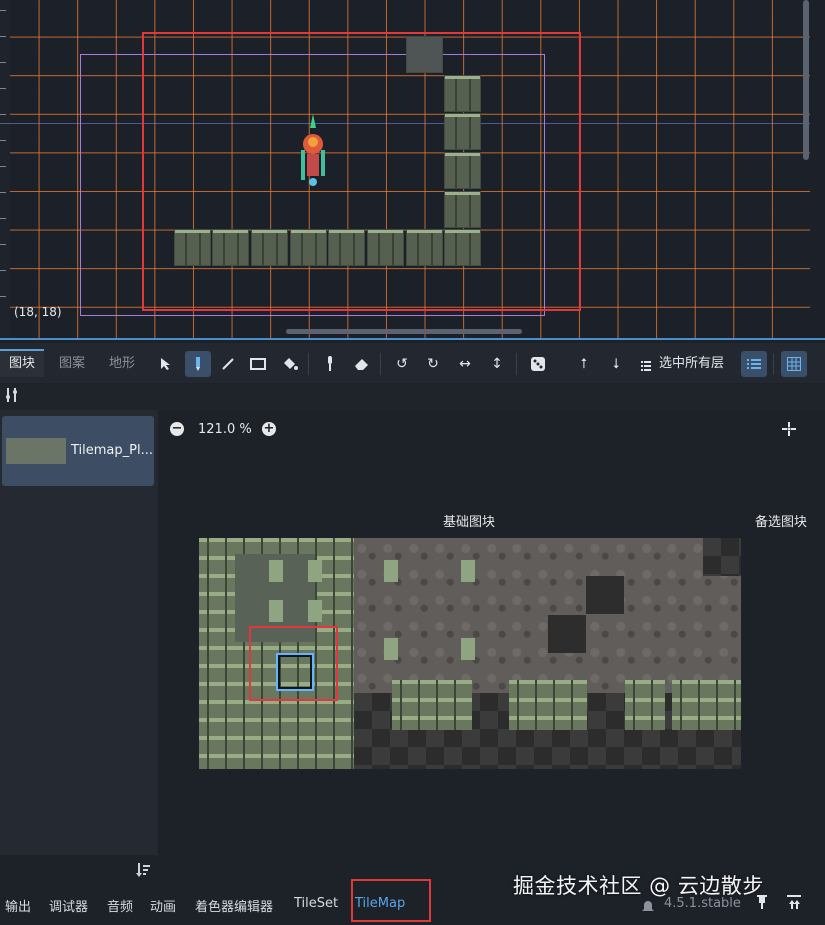 The width and height of the screenshot is (825, 925). Describe the element at coordinates (72, 364) in the screenshot. I see `tab-patterns: 图案` at that location.